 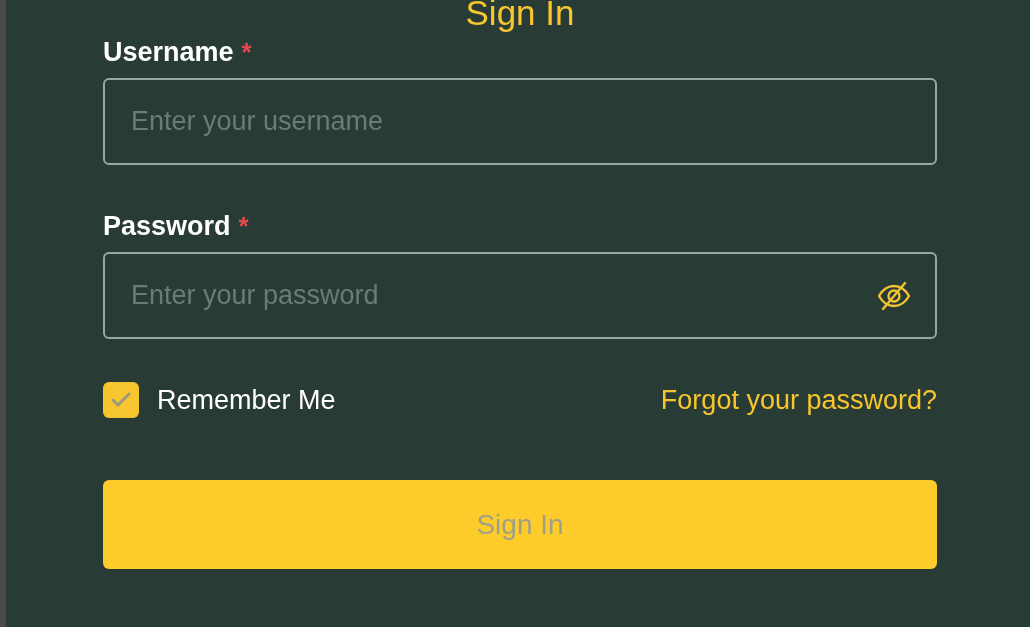 I want to click on field-label: Username, so click(x=168, y=52).